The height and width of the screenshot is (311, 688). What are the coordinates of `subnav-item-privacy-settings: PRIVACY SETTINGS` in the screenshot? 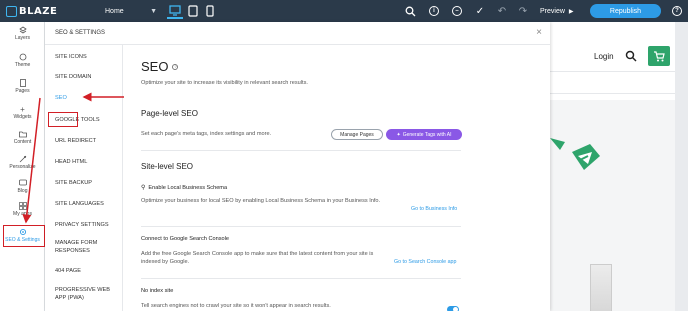 It's located at (88, 225).